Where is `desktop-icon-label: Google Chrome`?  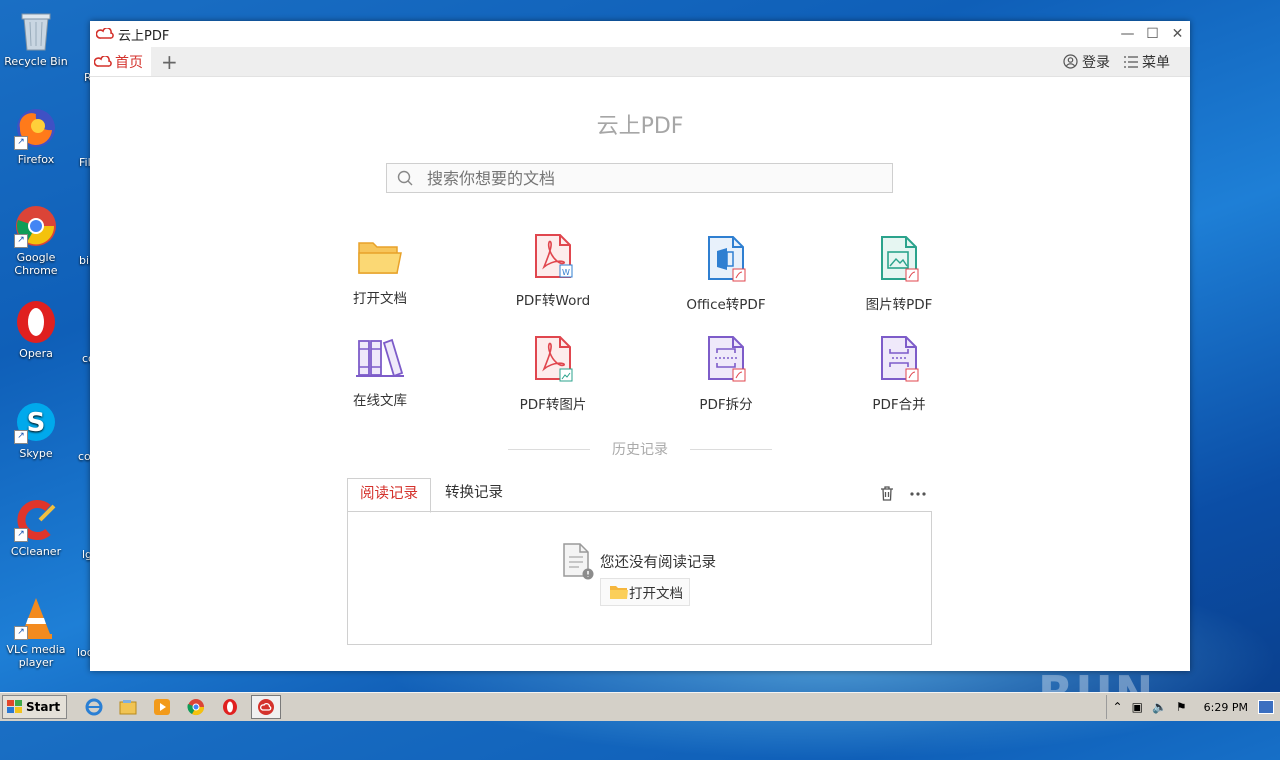
desktop-icon-label: Google Chrome is located at coordinates (36, 264).